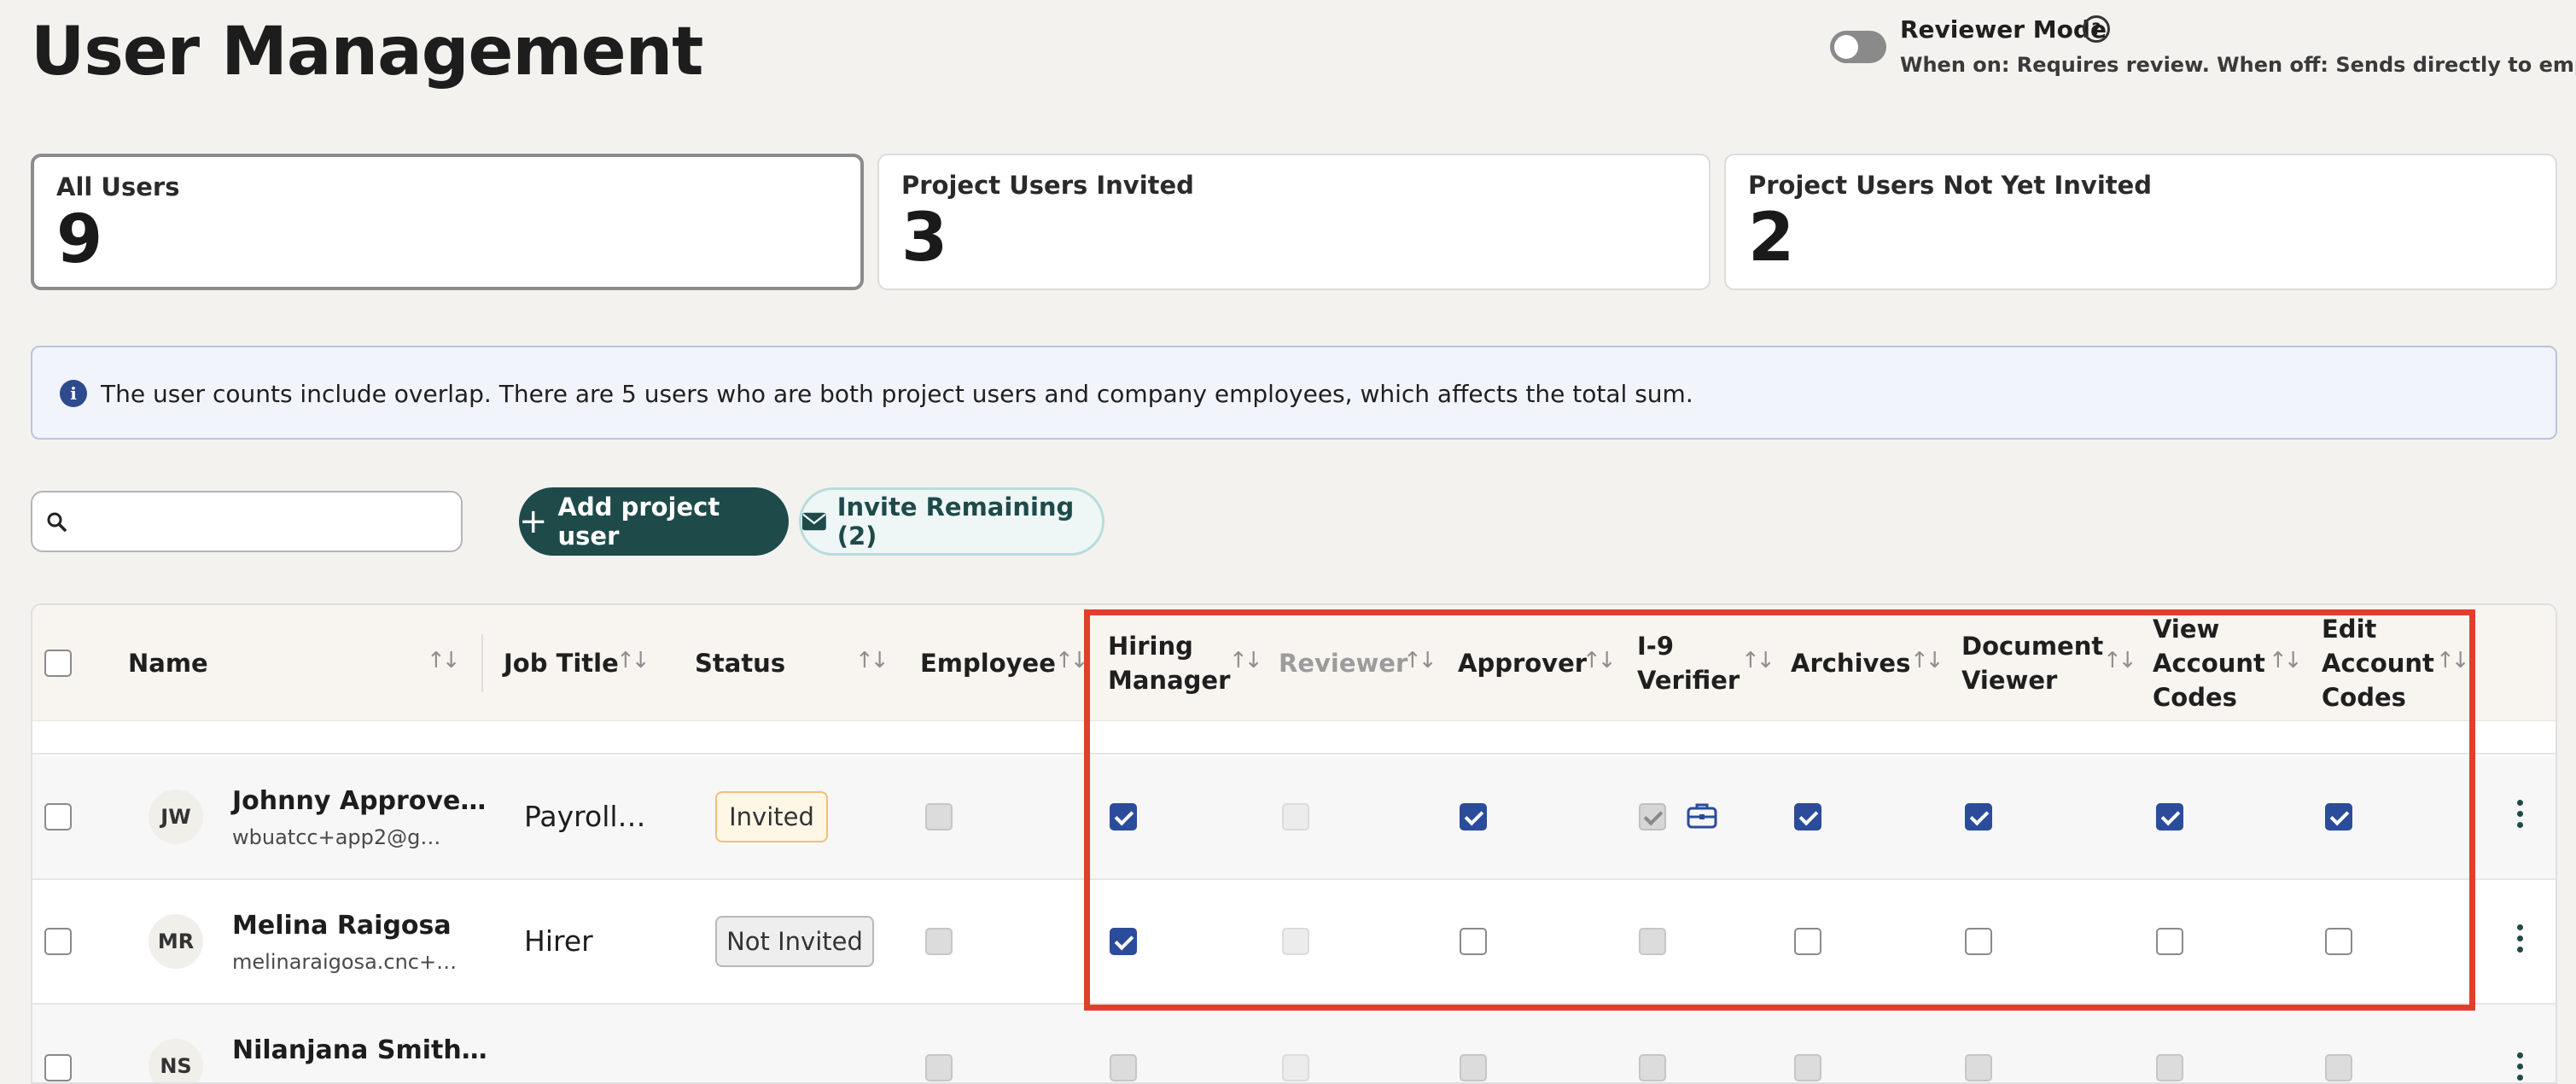 This screenshot has height=1084, width=2576. Describe the element at coordinates (118, 186) in the screenshot. I see `stat-label: All Users` at that location.